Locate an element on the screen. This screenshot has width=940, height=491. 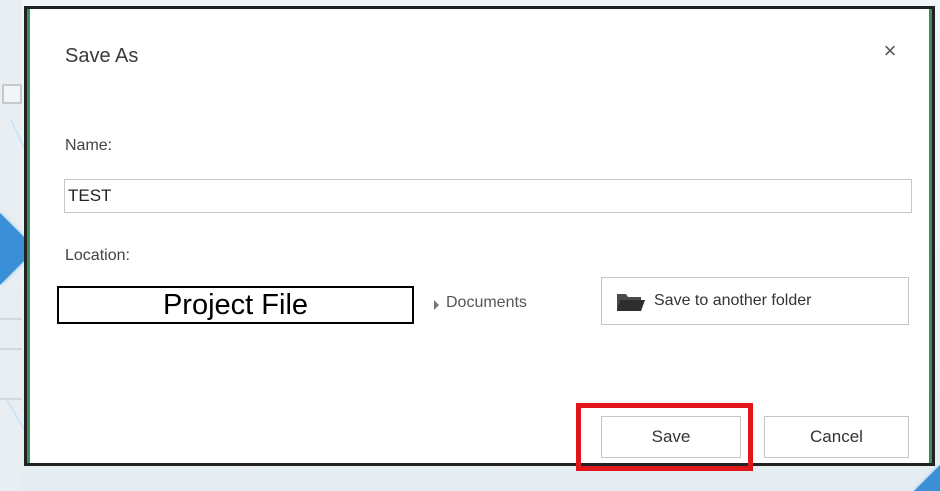
name-input is located at coordinates (488, 196).